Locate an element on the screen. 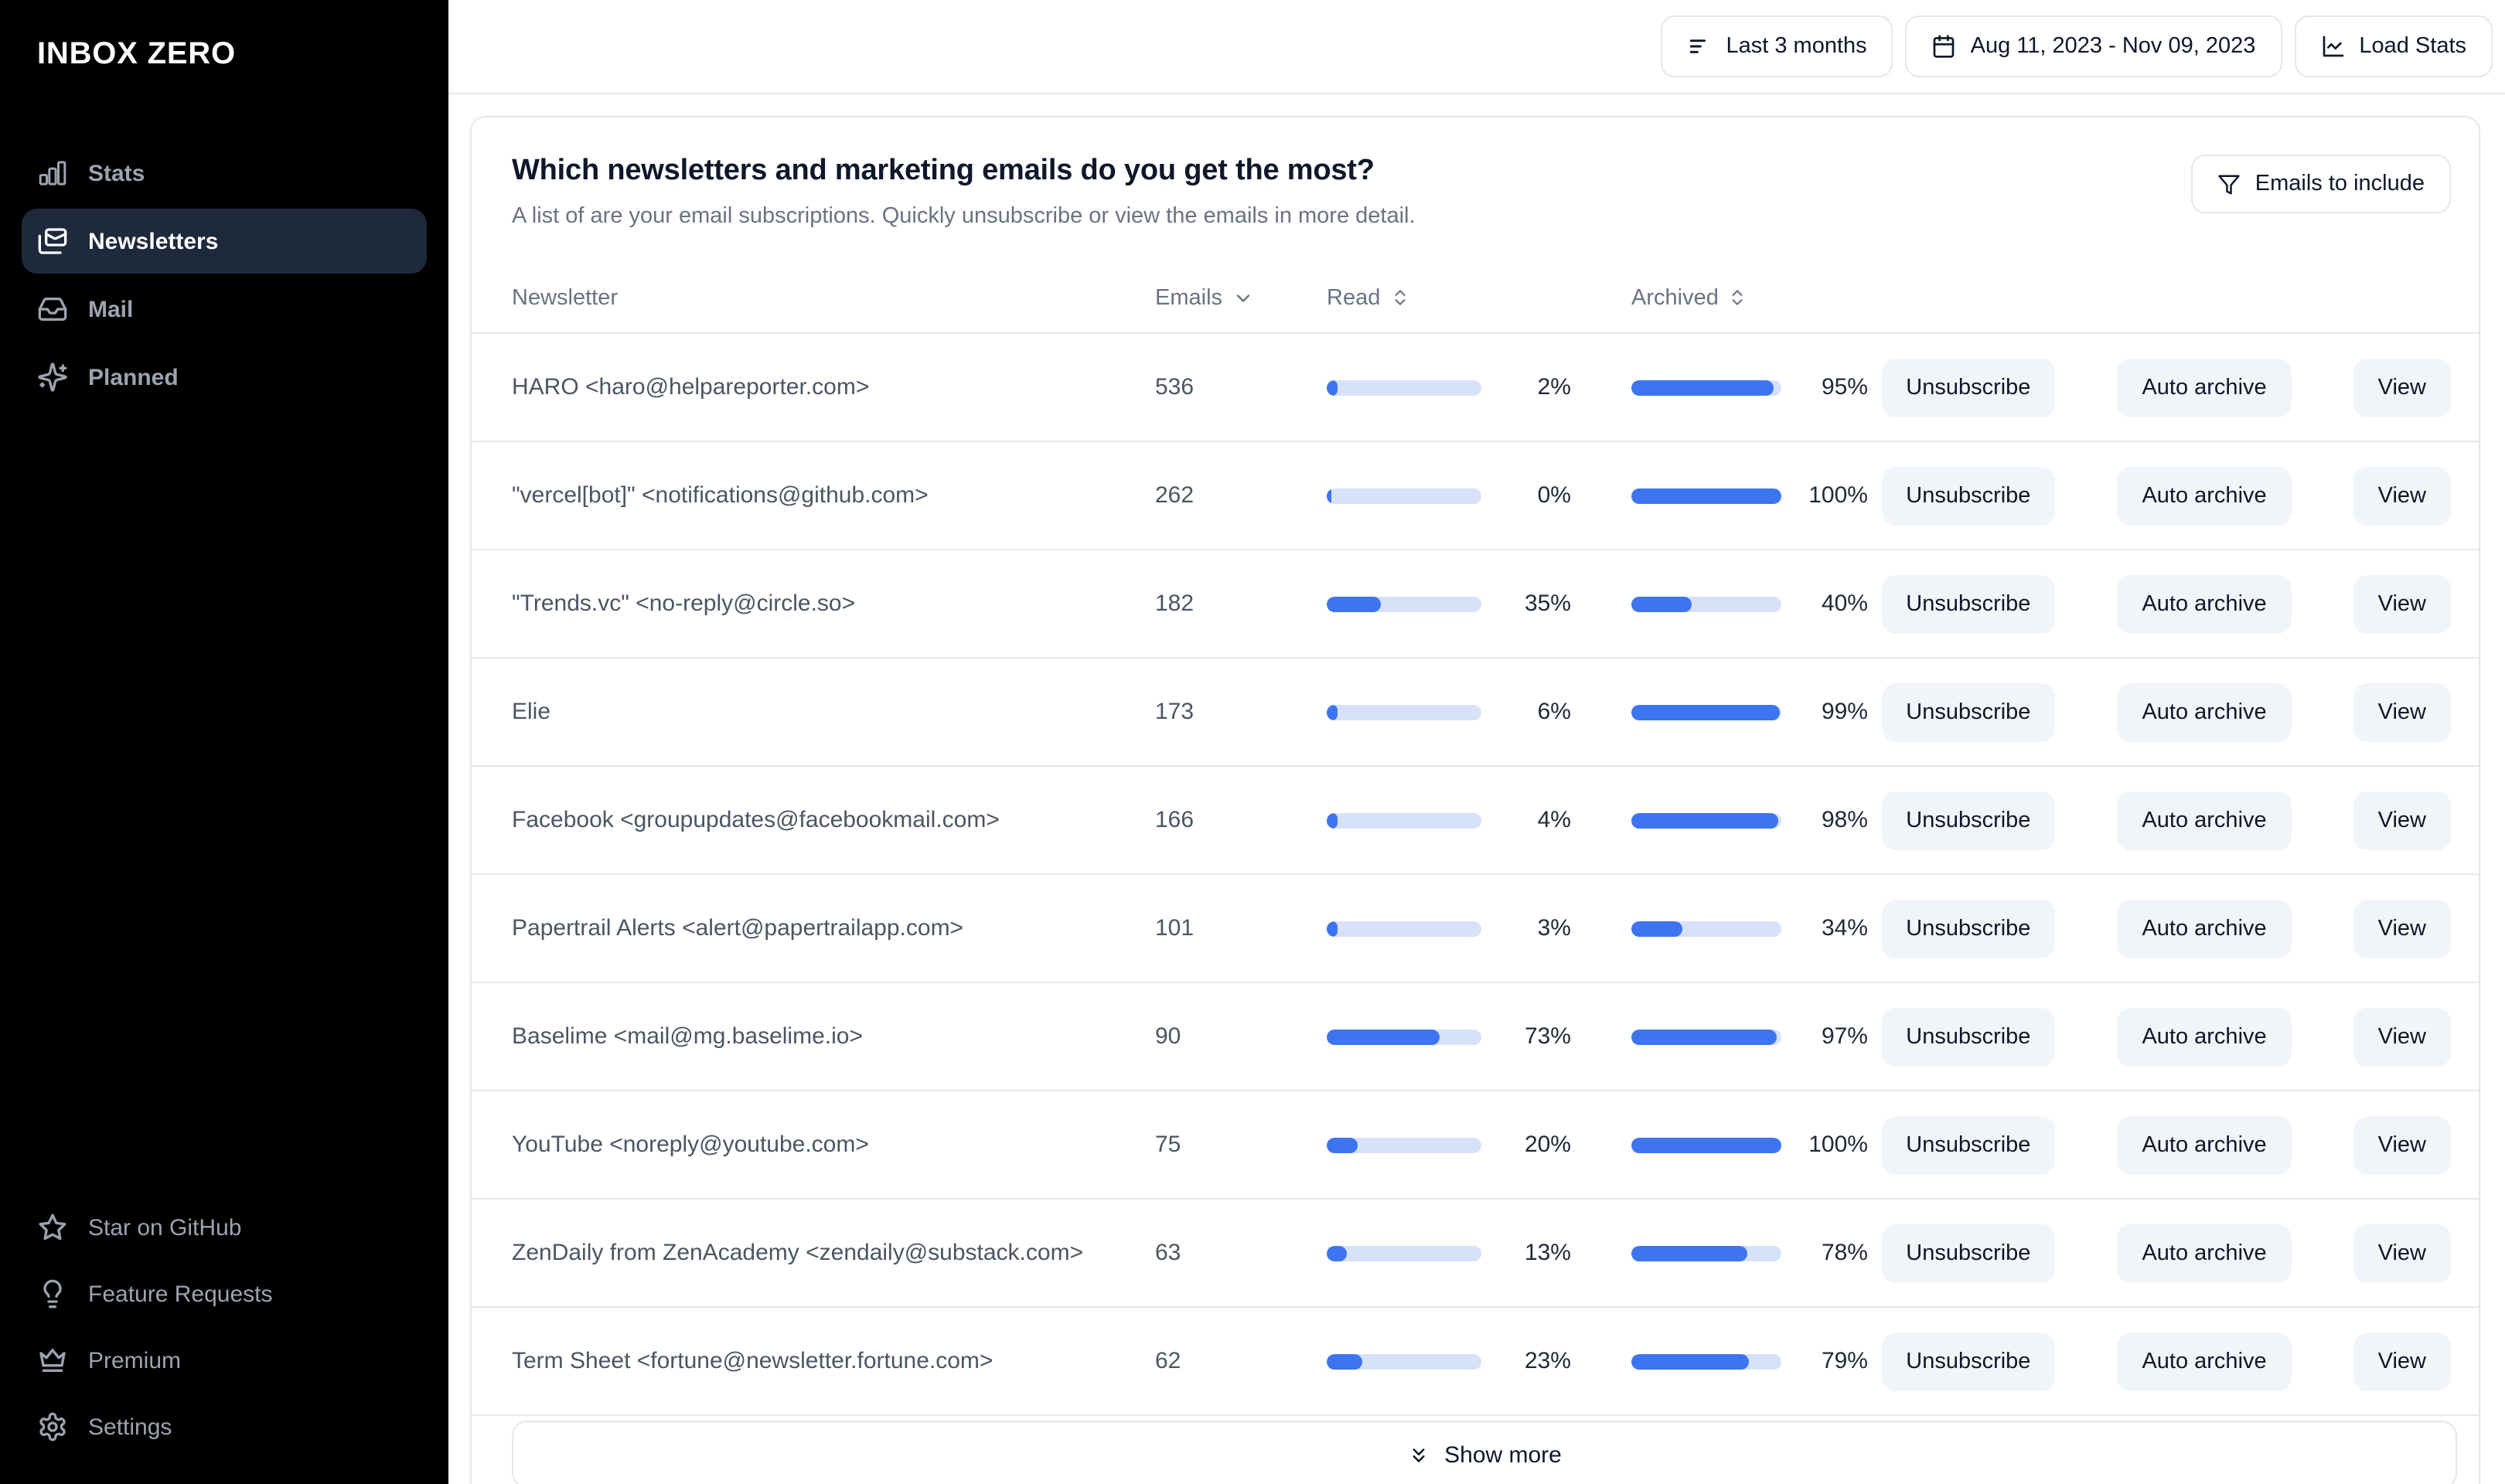 The height and width of the screenshot is (1484, 2505). read-cell: 35% is located at coordinates (1450, 604).